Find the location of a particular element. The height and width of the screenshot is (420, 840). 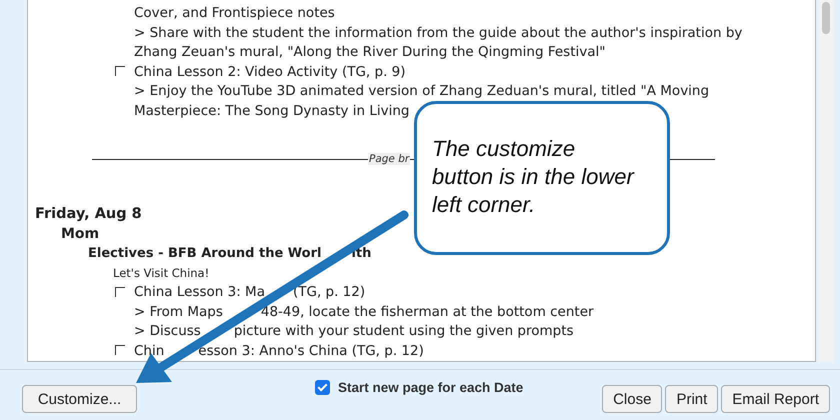

dialog-button: Email Report is located at coordinates (775, 399).